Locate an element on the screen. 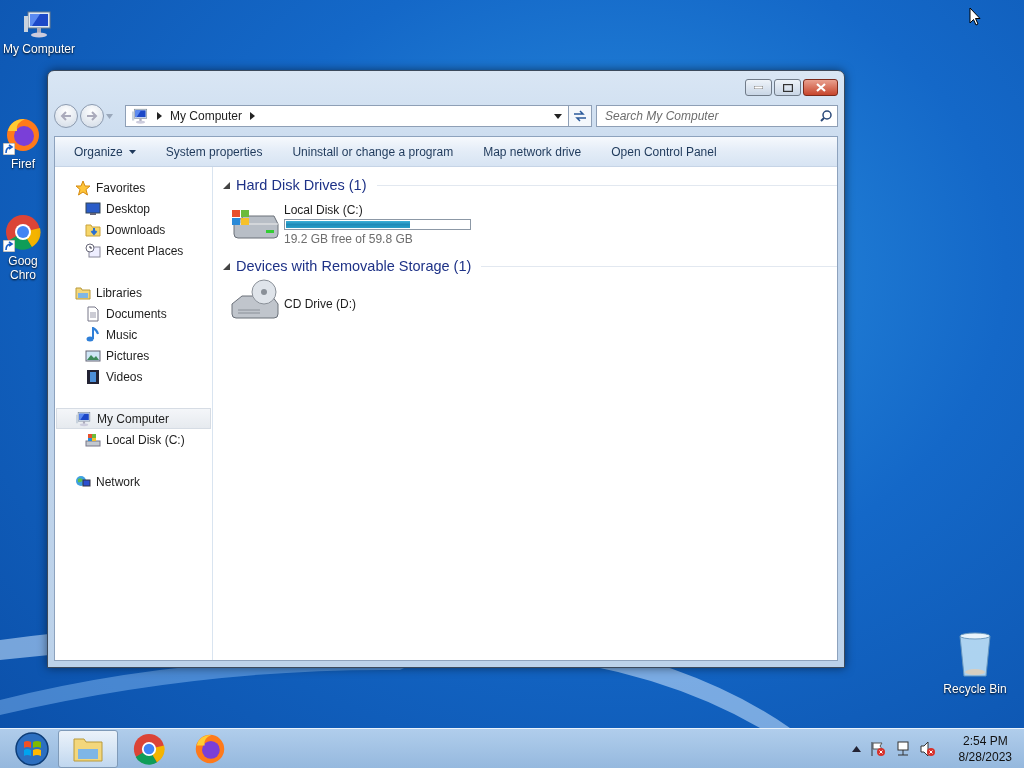  nav-item: Pictures is located at coordinates (133, 355).